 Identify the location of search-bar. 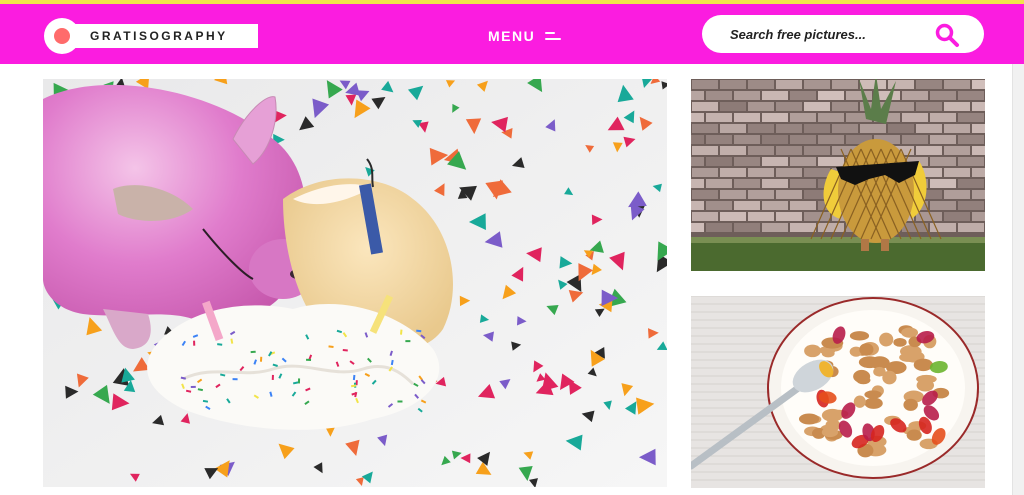
(843, 34).